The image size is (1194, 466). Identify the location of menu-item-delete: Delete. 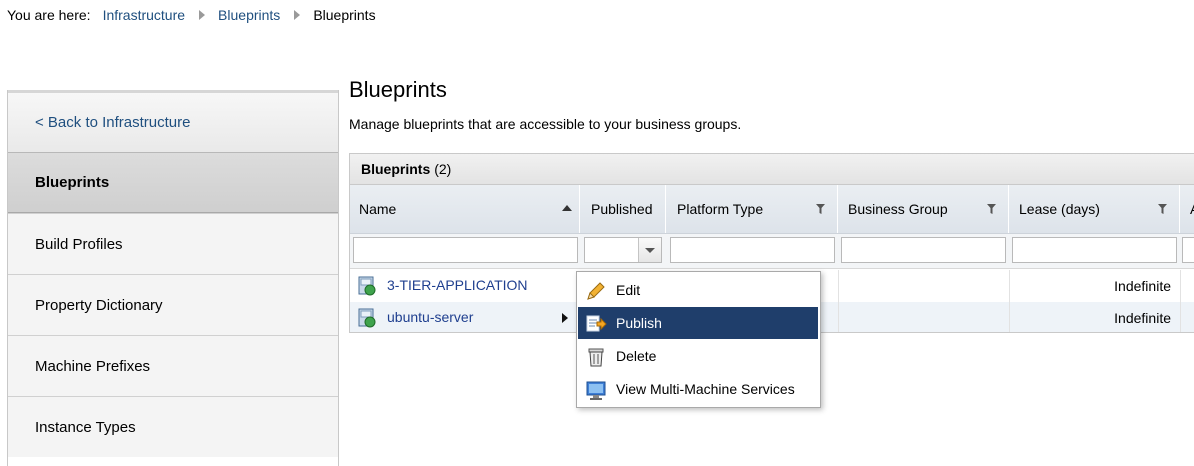
(698, 356).